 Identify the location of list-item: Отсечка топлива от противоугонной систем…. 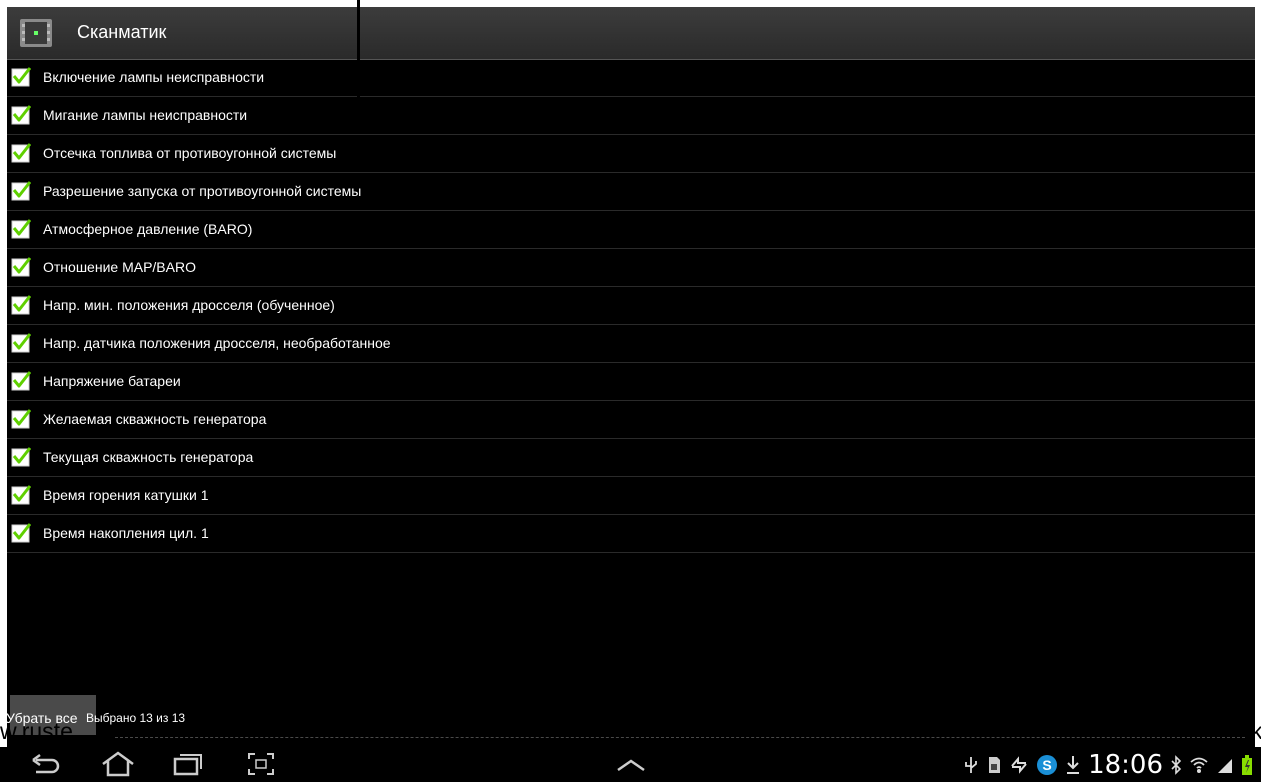
(631, 154).